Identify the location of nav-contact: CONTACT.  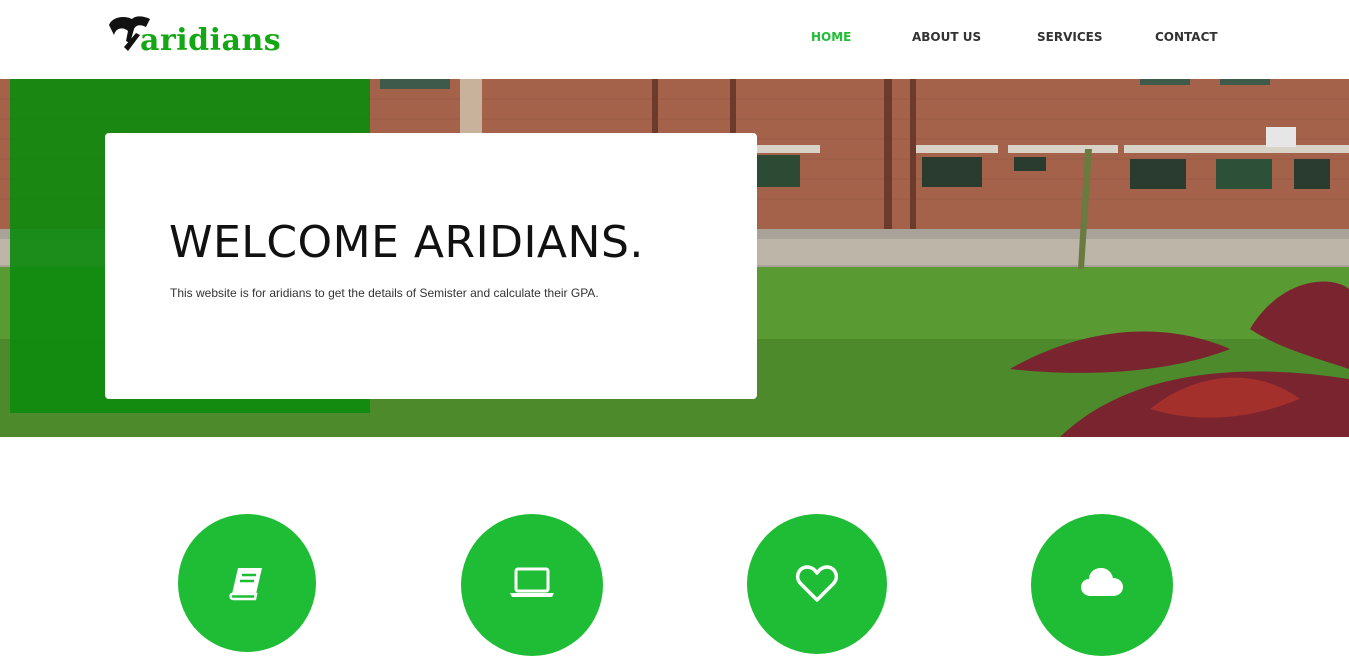
(1186, 37).